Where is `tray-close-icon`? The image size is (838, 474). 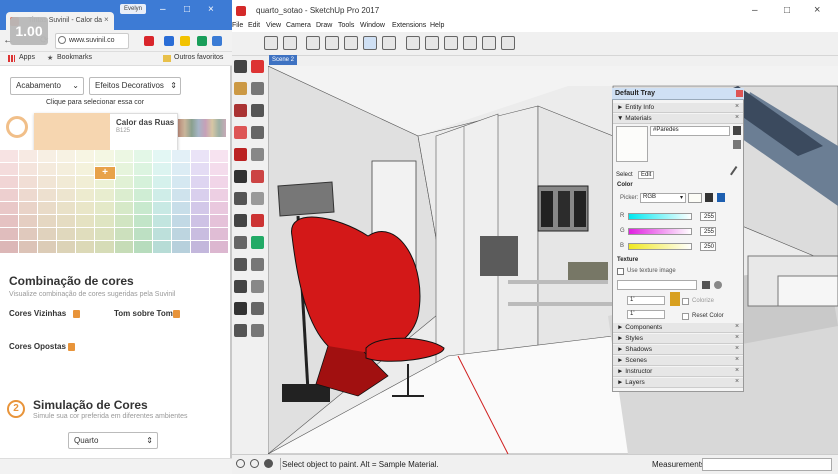 tray-close-icon is located at coordinates (739, 93).